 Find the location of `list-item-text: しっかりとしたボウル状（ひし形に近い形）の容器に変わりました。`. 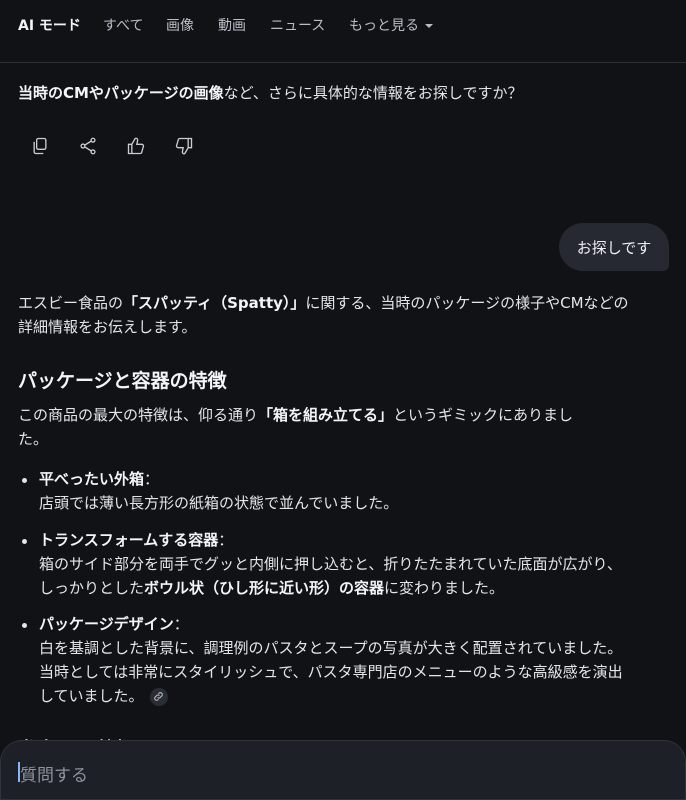

list-item-text: しっかりとしたボウル状（ひし形に近い形）の容器に変わりました。 is located at coordinates (271, 588).